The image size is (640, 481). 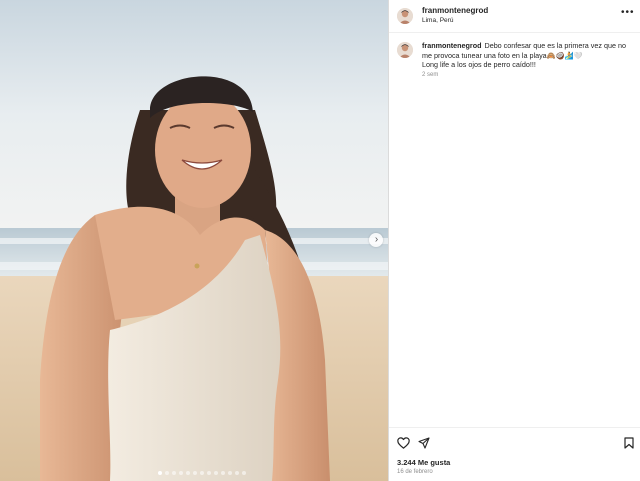 I want to click on caption-username: franmontenegrod, so click(x=452, y=45).